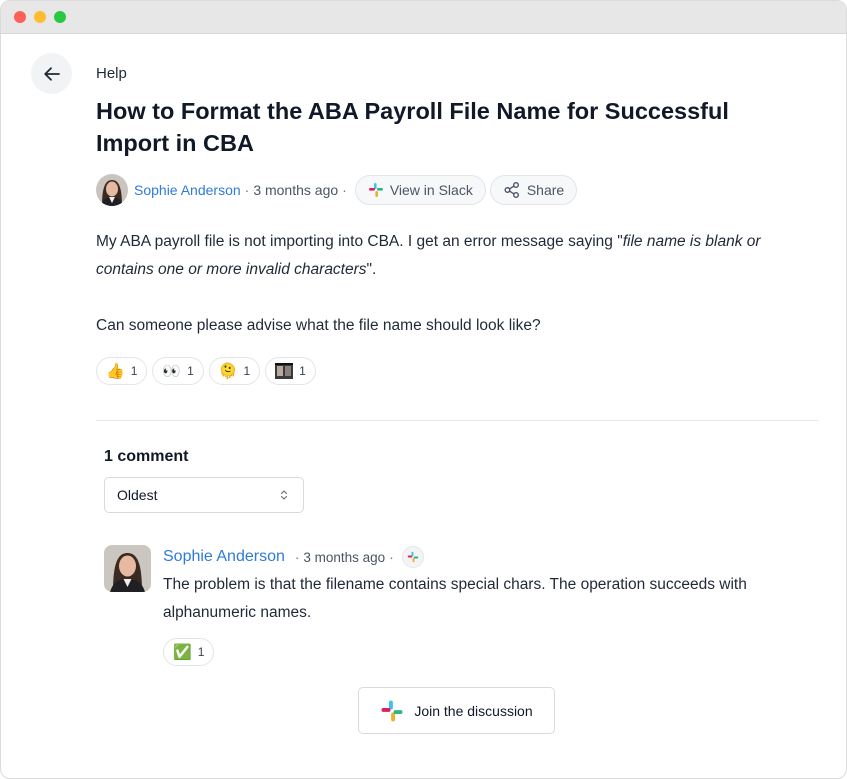 Image resolution: width=847 pixels, height=779 pixels. I want to click on minimize-window-button, so click(40, 17).